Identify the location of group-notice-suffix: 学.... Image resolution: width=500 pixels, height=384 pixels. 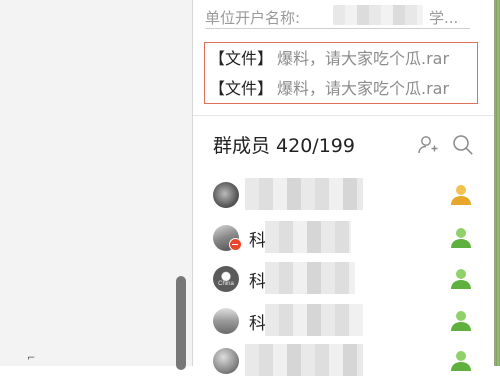
(444, 18).